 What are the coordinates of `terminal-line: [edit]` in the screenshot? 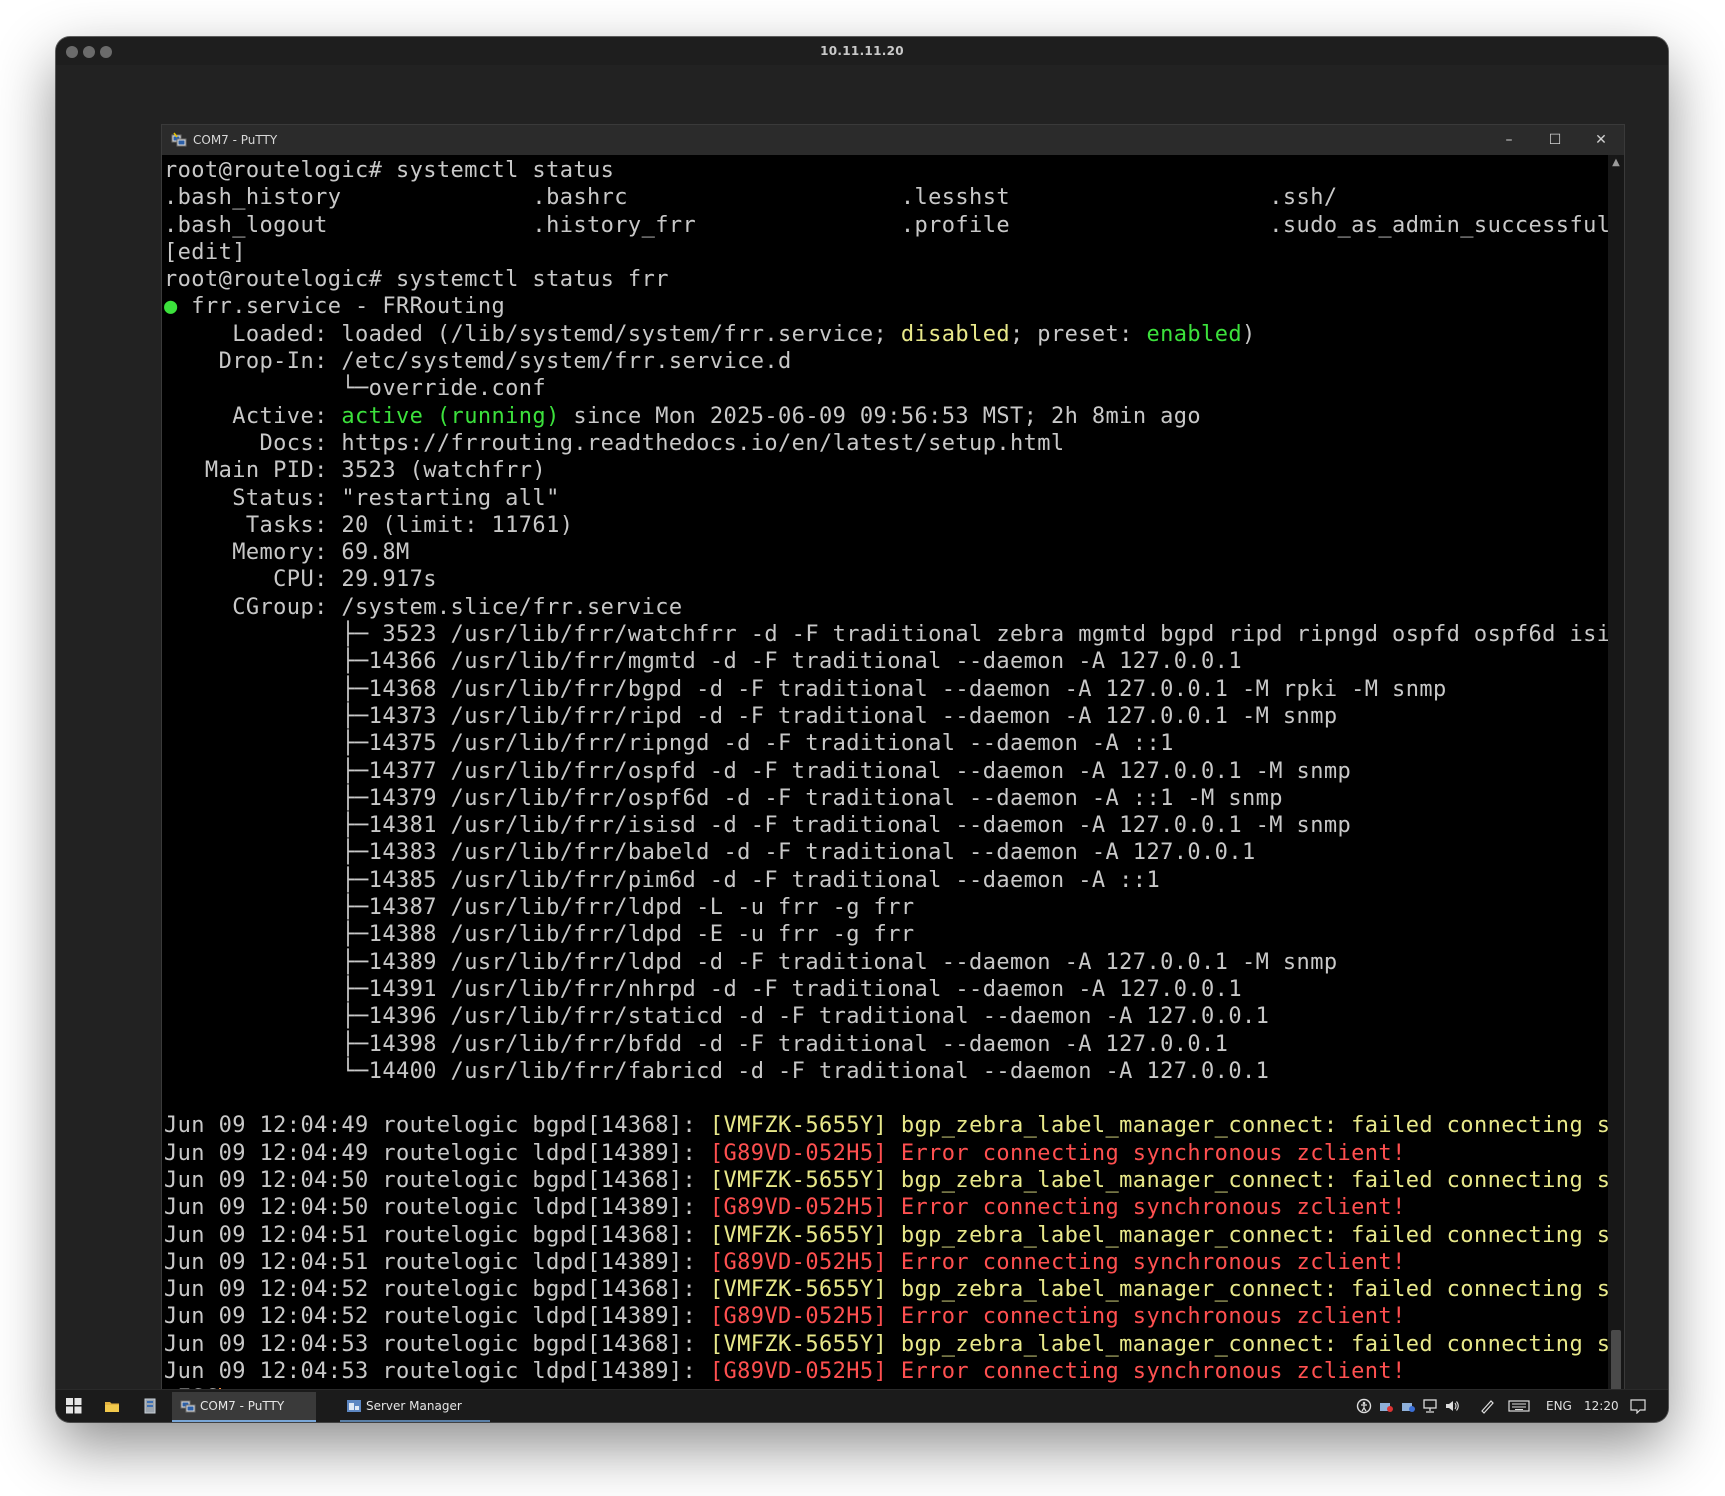 It's located at (886, 252).